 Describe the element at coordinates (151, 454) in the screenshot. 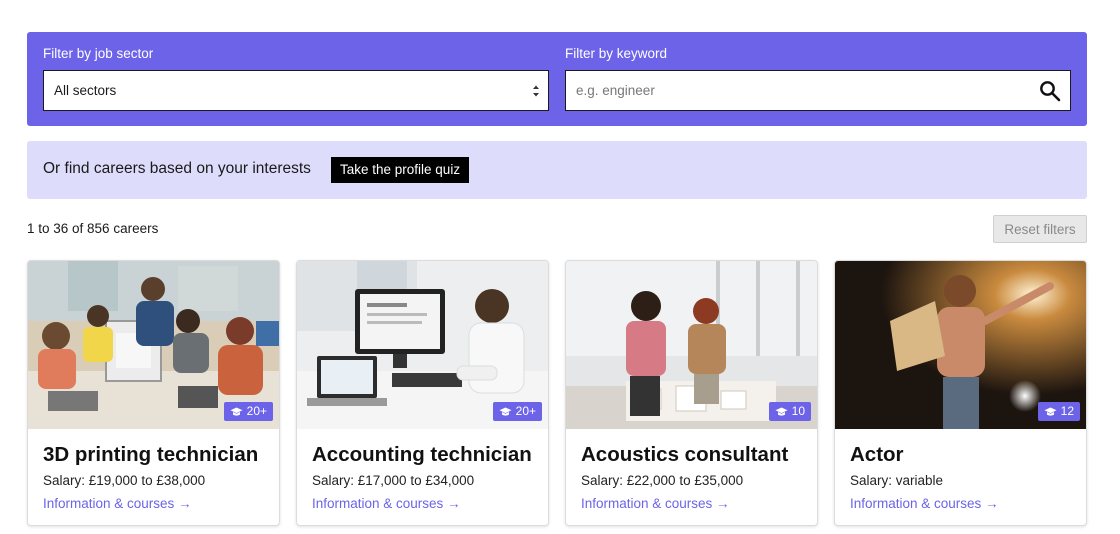

I see `career-title: 3D printing technician` at that location.